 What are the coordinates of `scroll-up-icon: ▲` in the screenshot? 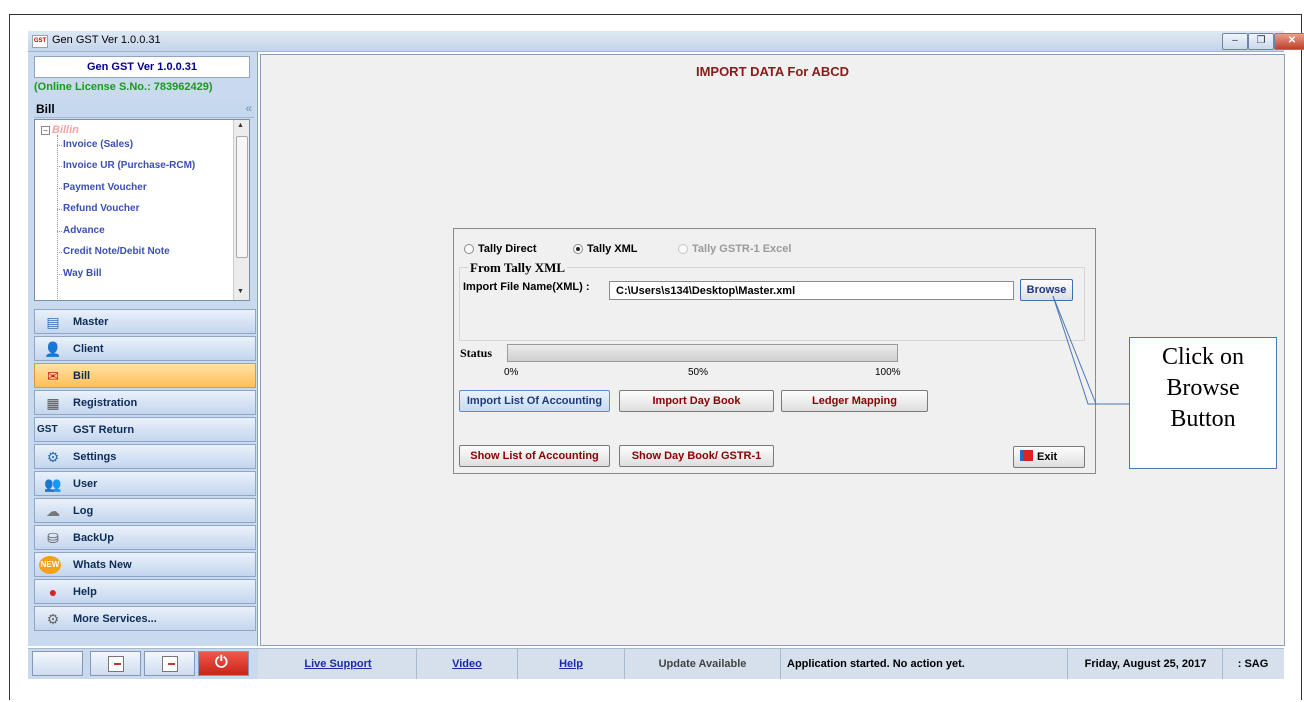 It's located at (240, 125).